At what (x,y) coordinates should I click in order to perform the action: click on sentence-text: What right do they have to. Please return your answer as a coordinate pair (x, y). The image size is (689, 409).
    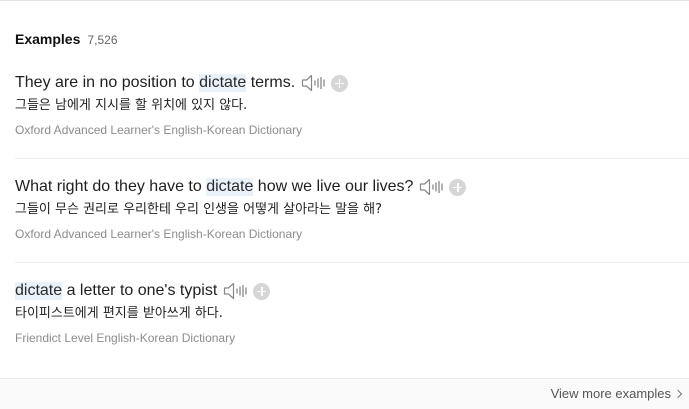
    Looking at the image, I should click on (111, 186).